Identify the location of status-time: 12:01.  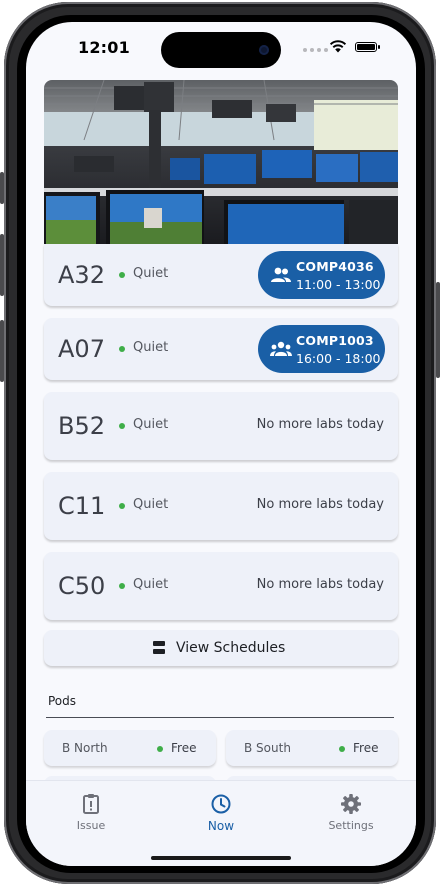
(104, 47).